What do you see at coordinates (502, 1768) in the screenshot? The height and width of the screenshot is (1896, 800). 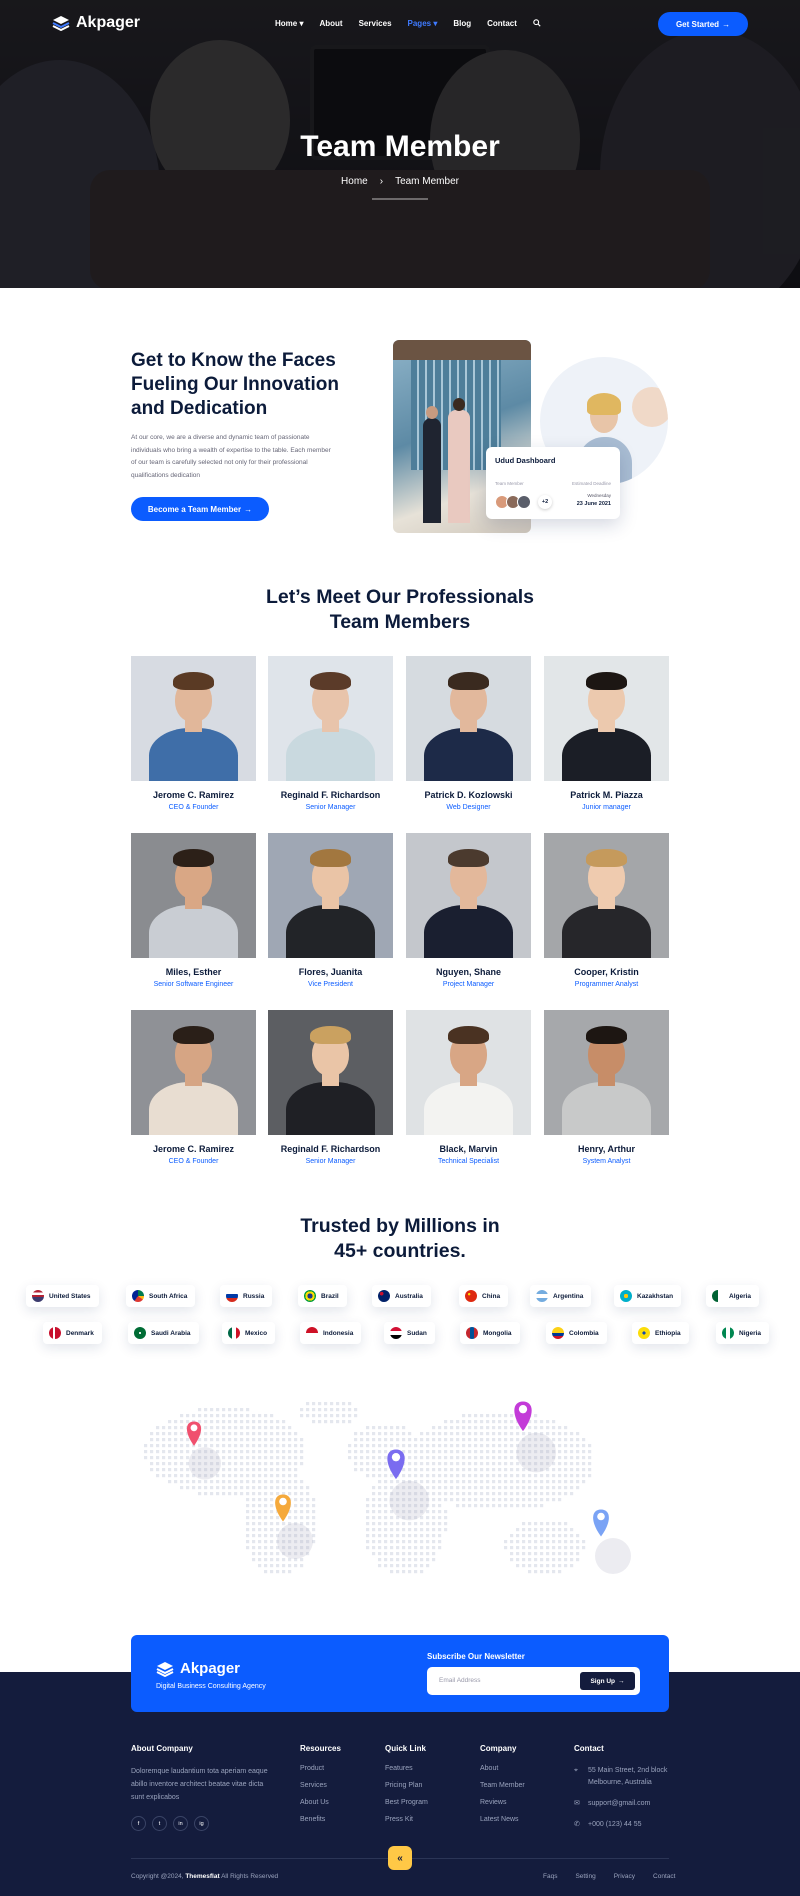 I see `footer-link: About` at bounding box center [502, 1768].